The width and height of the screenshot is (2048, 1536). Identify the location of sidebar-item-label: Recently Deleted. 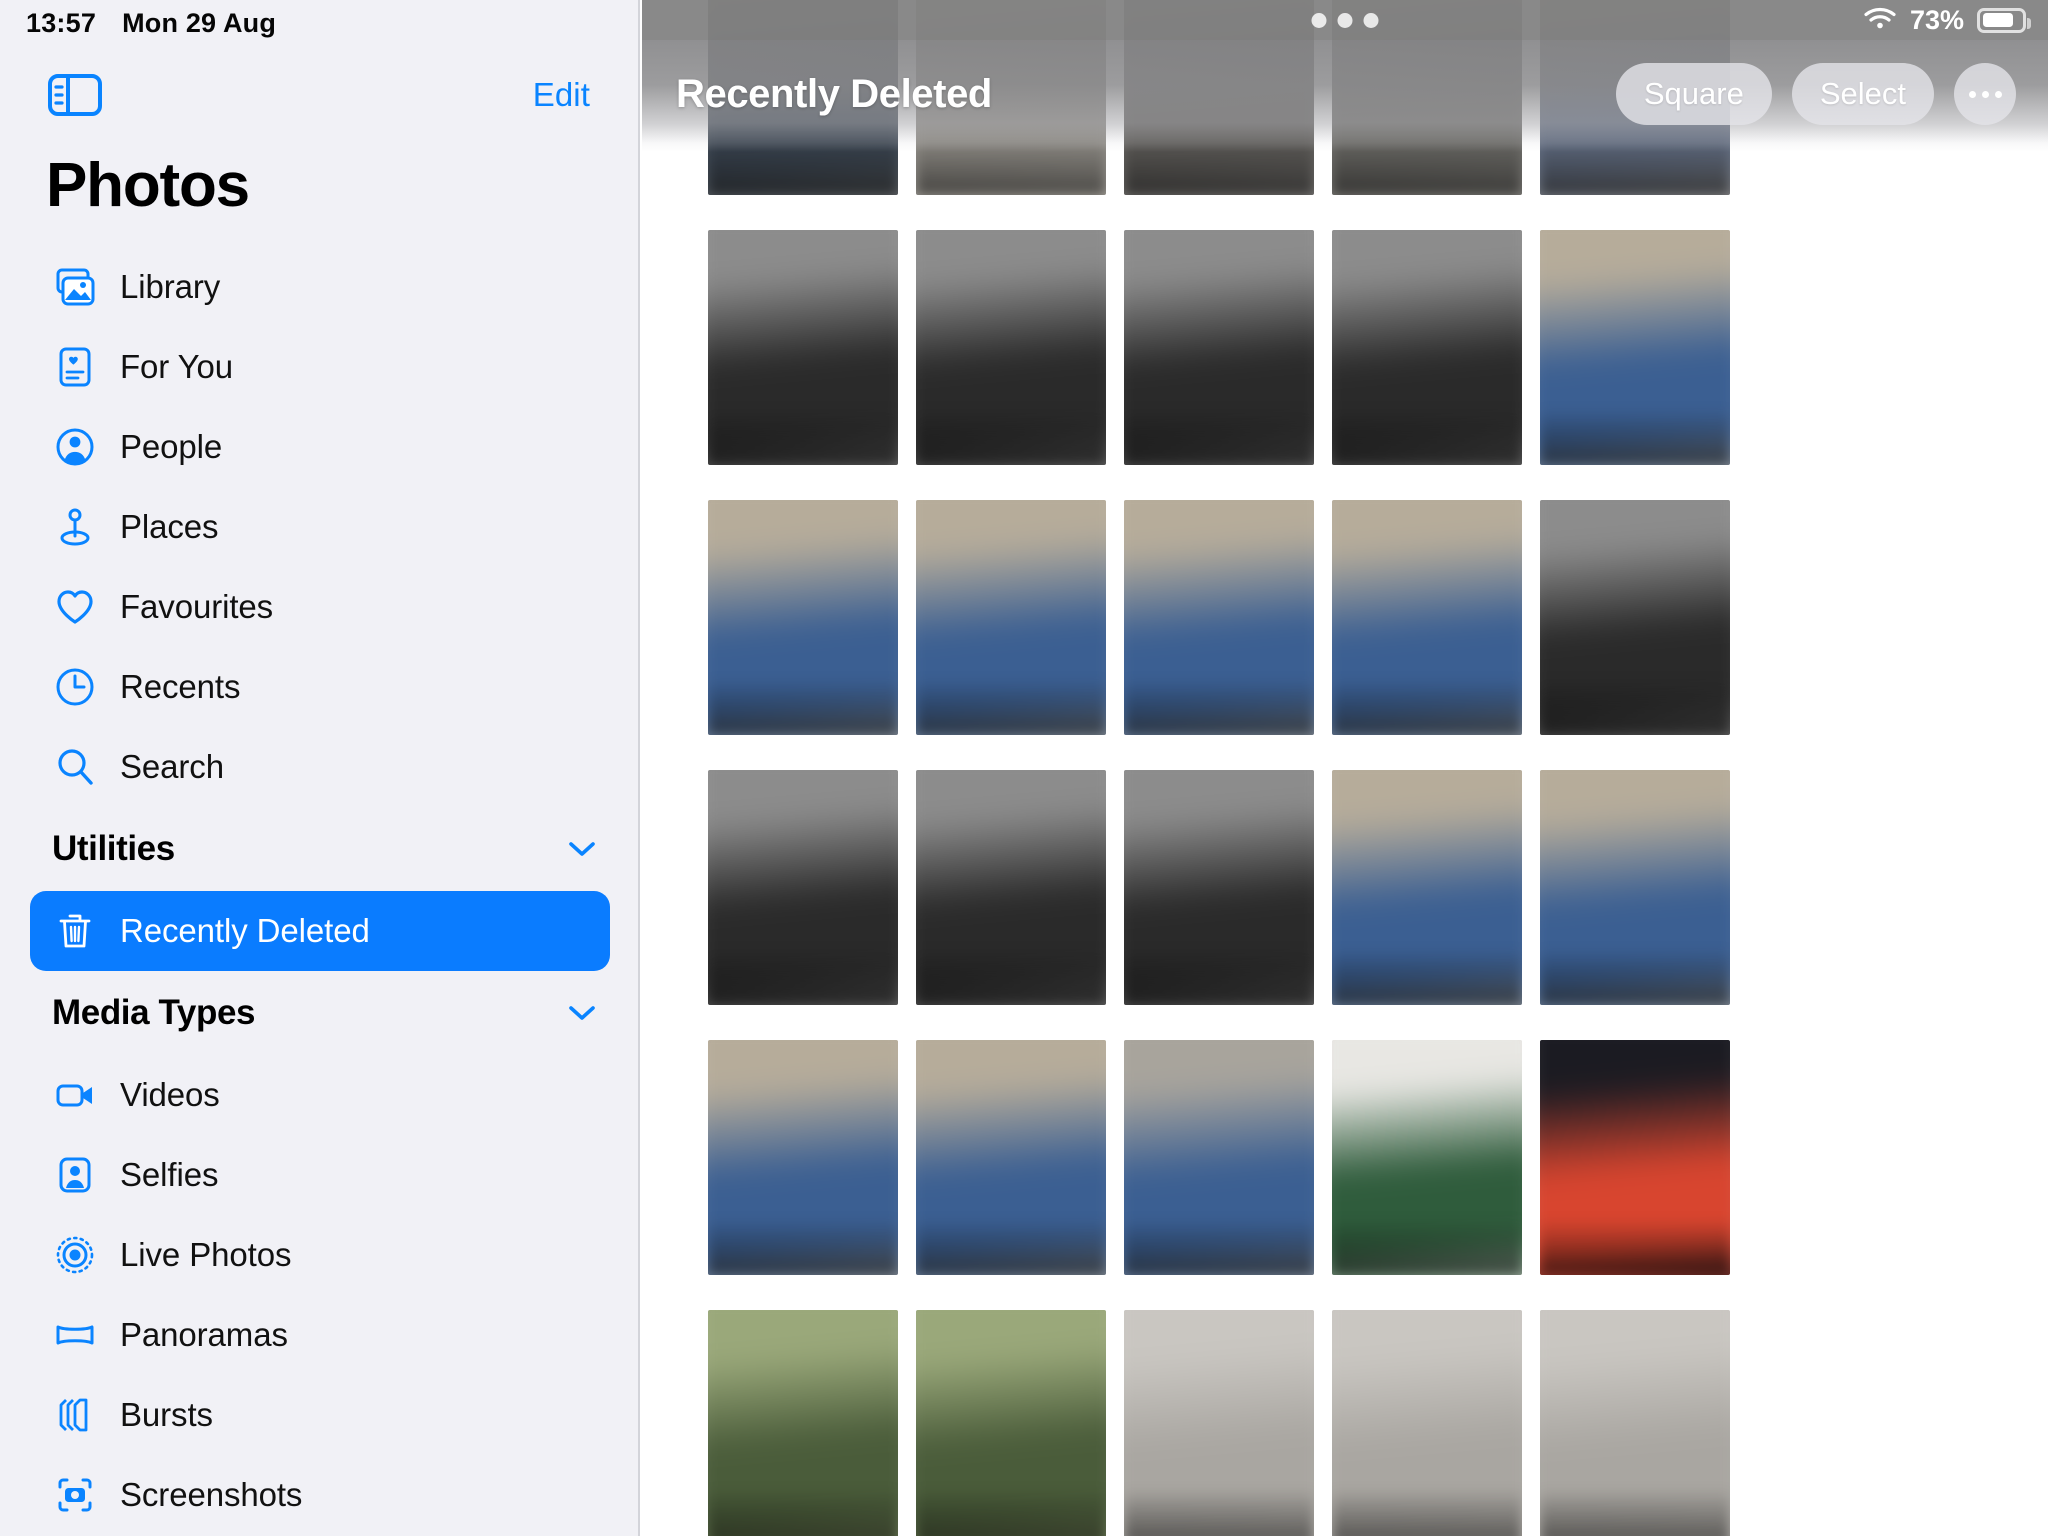
(245, 930).